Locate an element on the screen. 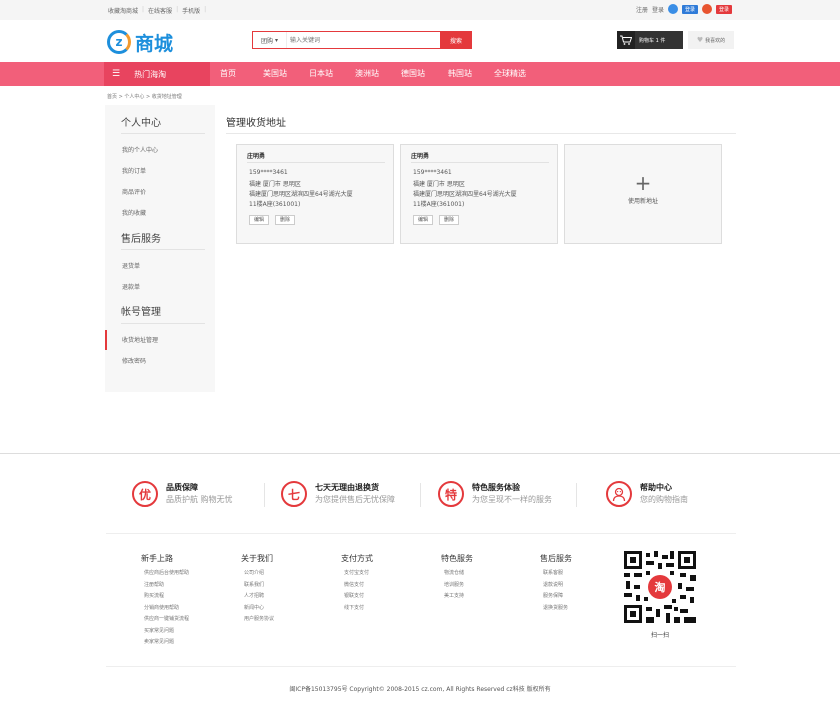  nav-item-us: 美国站 is located at coordinates (275, 74).